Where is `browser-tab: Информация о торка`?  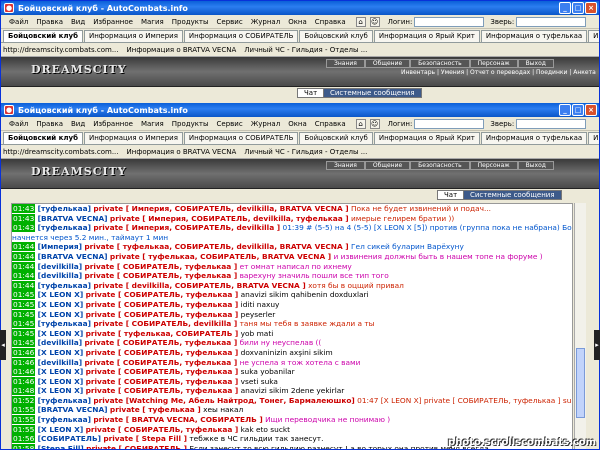 browser-tab: Информация о торка is located at coordinates (593, 36).